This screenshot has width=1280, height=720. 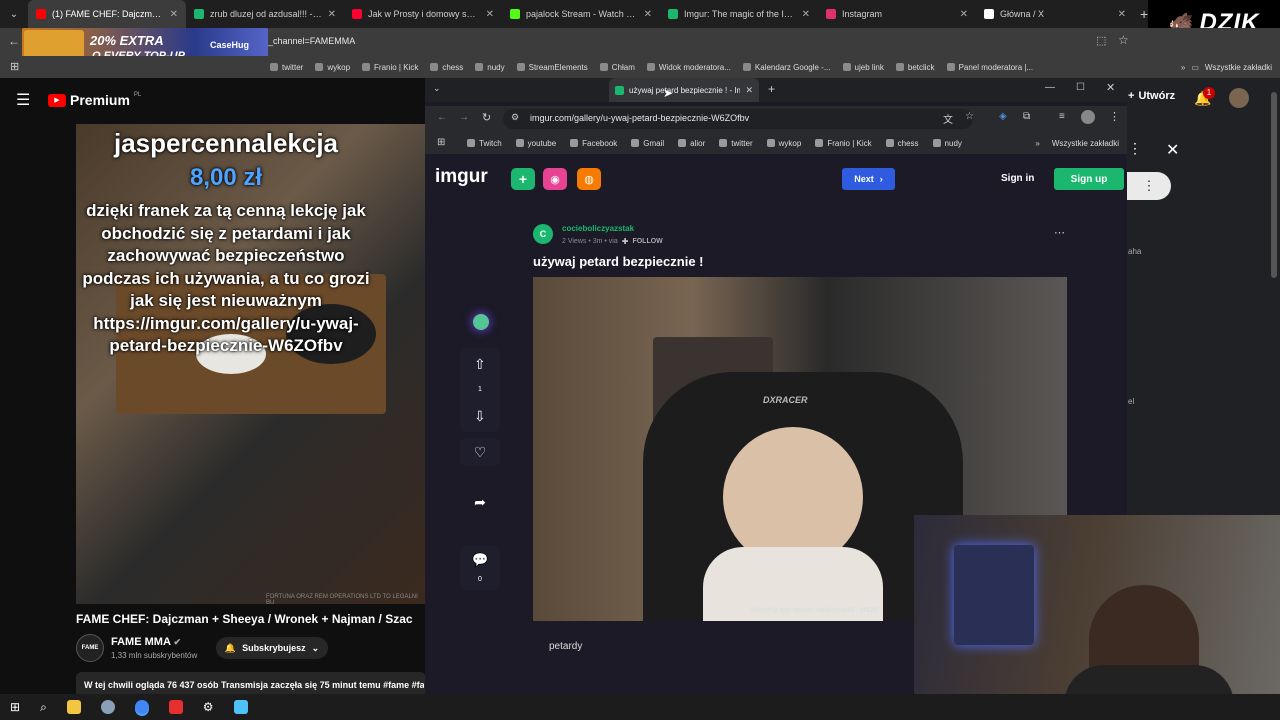 I want to click on app-window-icon, so click(x=240, y=707).